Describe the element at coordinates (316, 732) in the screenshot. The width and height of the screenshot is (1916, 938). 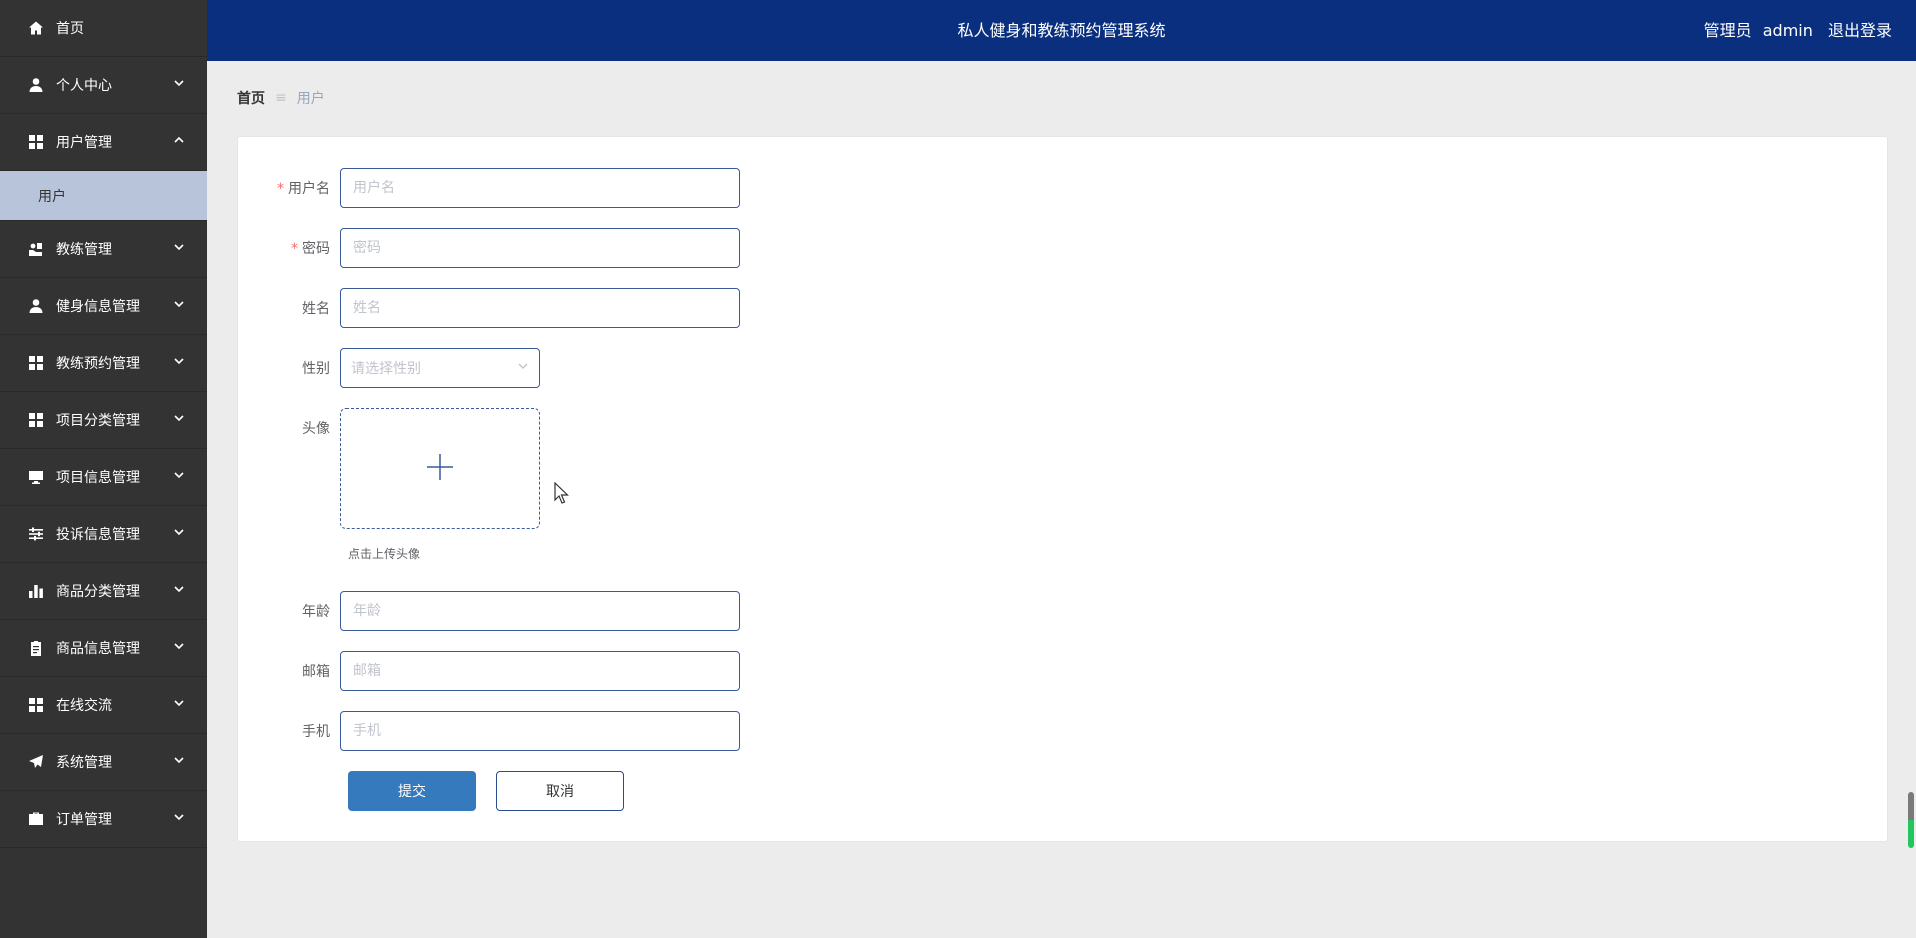
I see `phone-label: 手机` at that location.